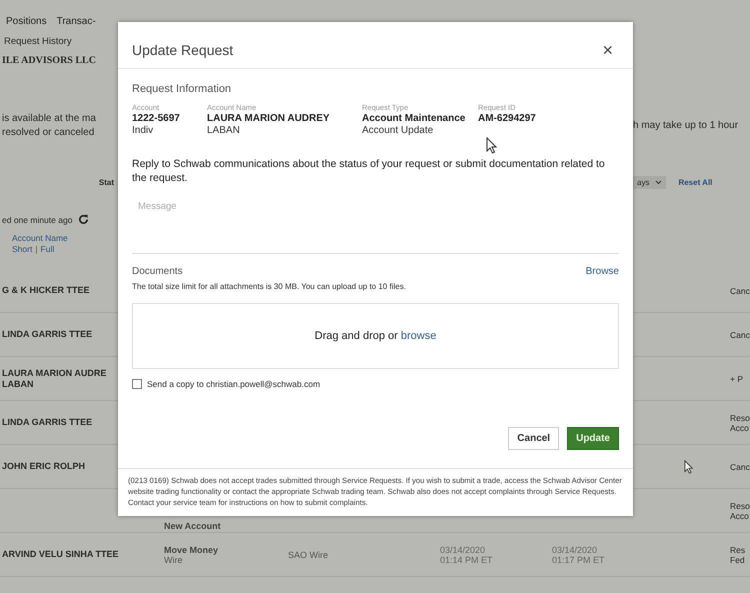  What do you see at coordinates (44, 466) in the screenshot?
I see `account-name-cell: JOHN ERIC ROLPH` at bounding box center [44, 466].